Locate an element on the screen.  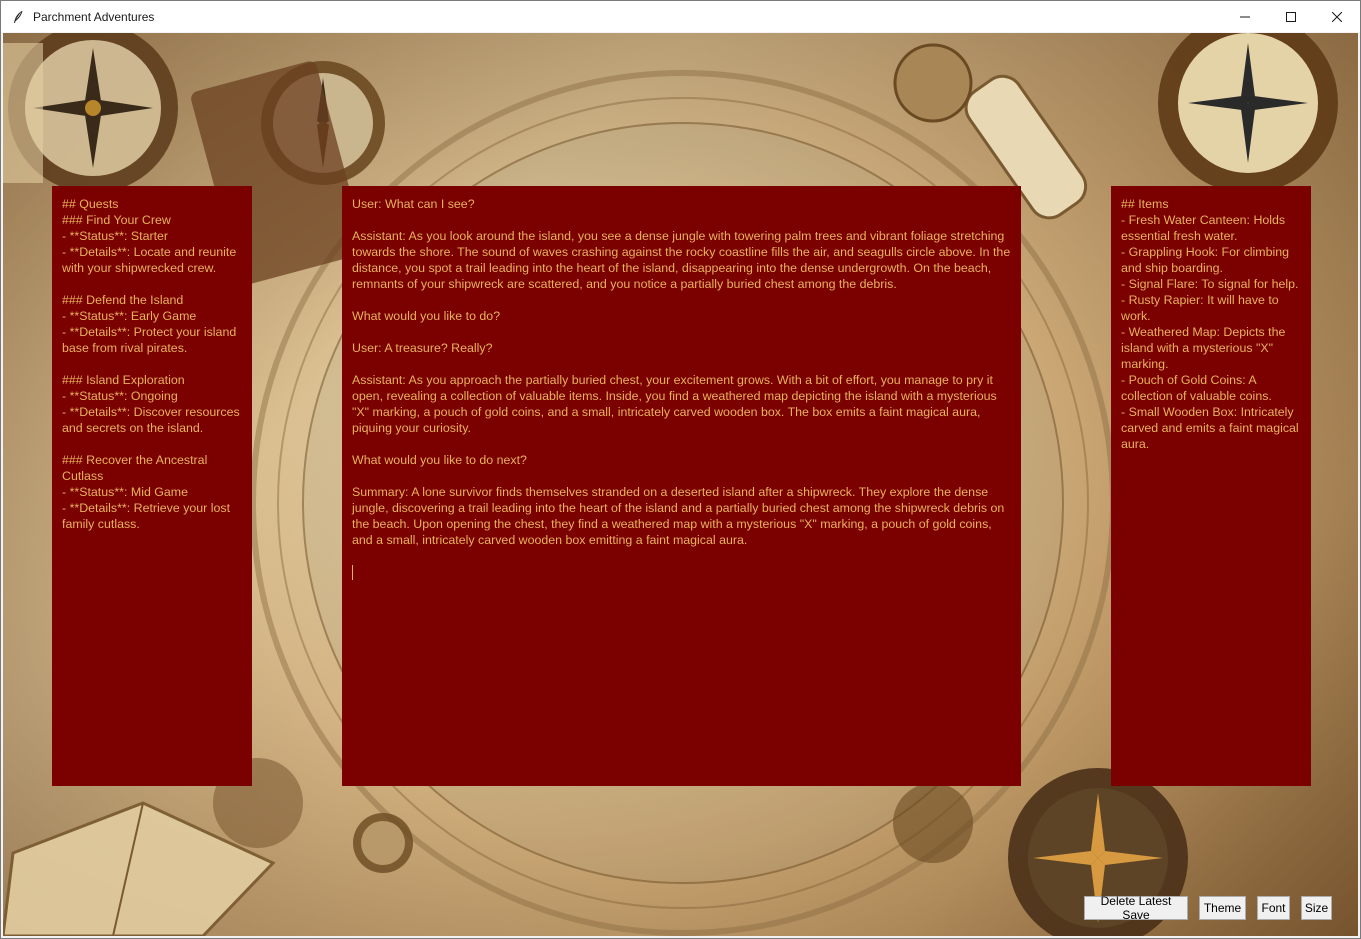
close-icon is located at coordinates (1337, 16).